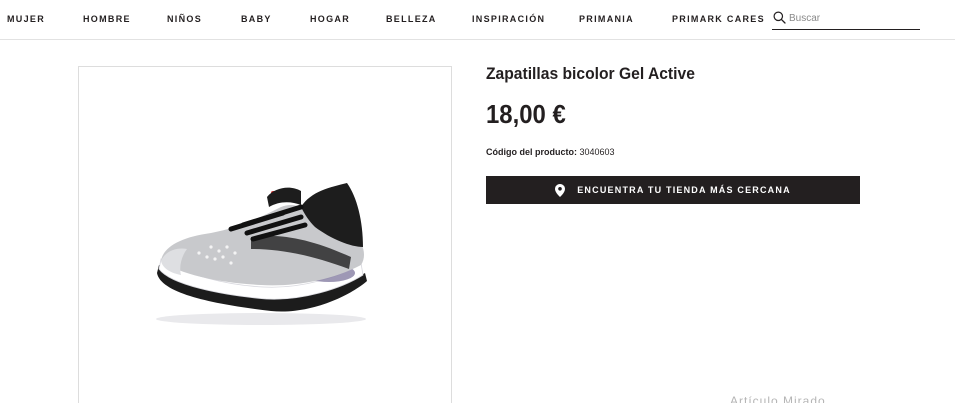 This screenshot has height=403, width=955. Describe the element at coordinates (853, 18) in the screenshot. I see `search-input` at that location.